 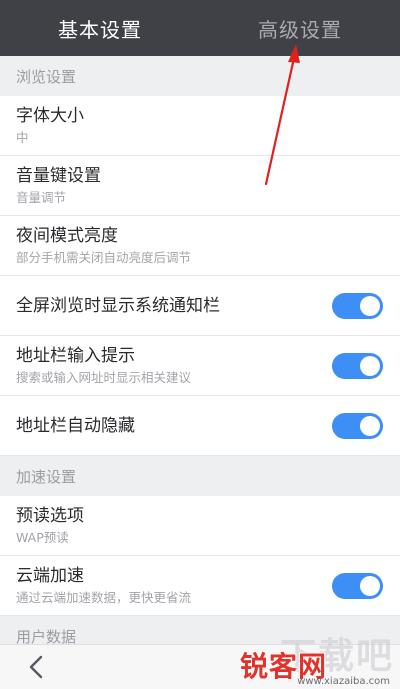 I want to click on setting-subtitle: WAP预读, so click(x=42, y=537).